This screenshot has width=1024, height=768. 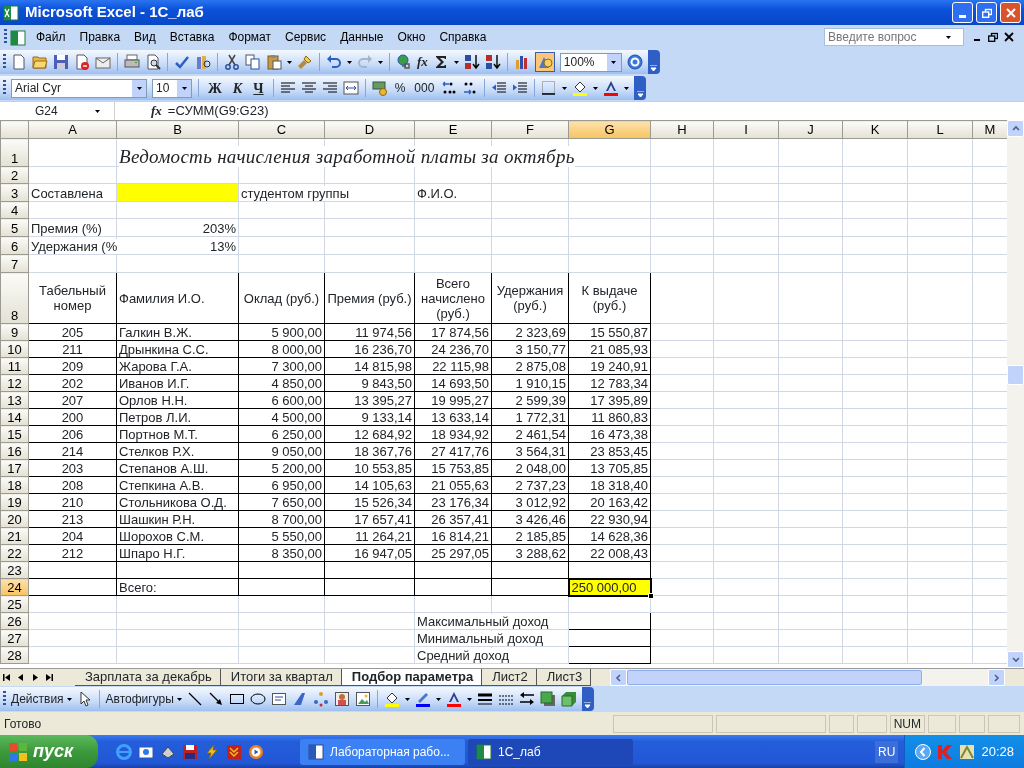 I want to click on percent-style-button: %, so click(x=400, y=88).